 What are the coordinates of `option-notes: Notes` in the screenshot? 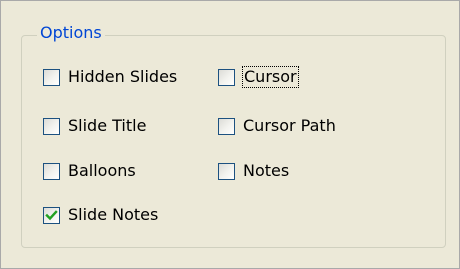 It's located at (253, 171).